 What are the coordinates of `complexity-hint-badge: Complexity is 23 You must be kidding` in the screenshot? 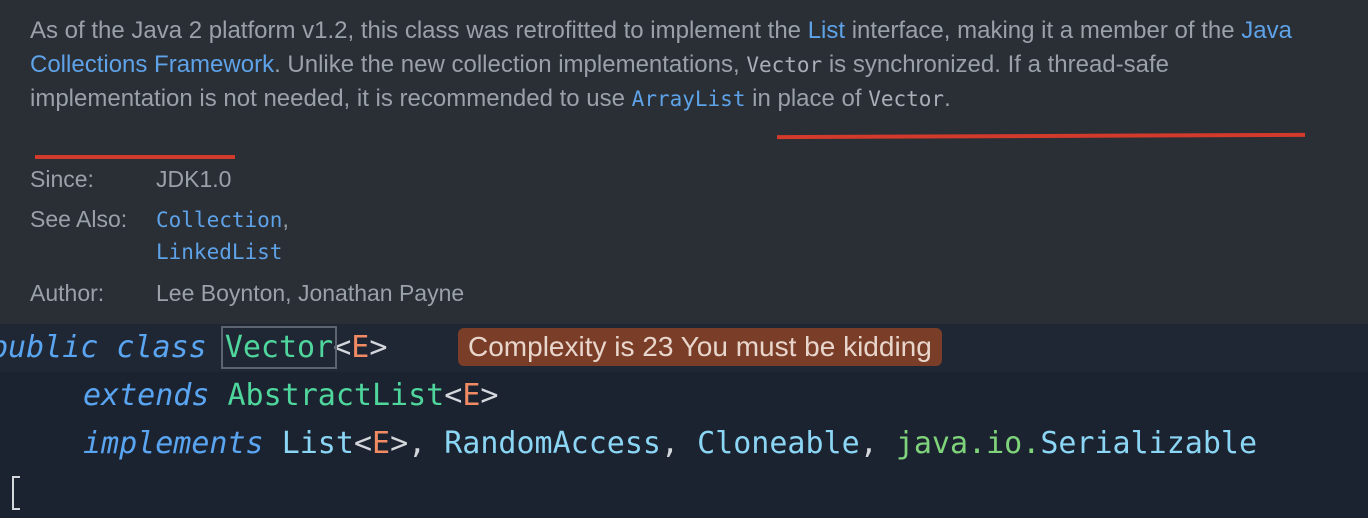 It's located at (700, 347).